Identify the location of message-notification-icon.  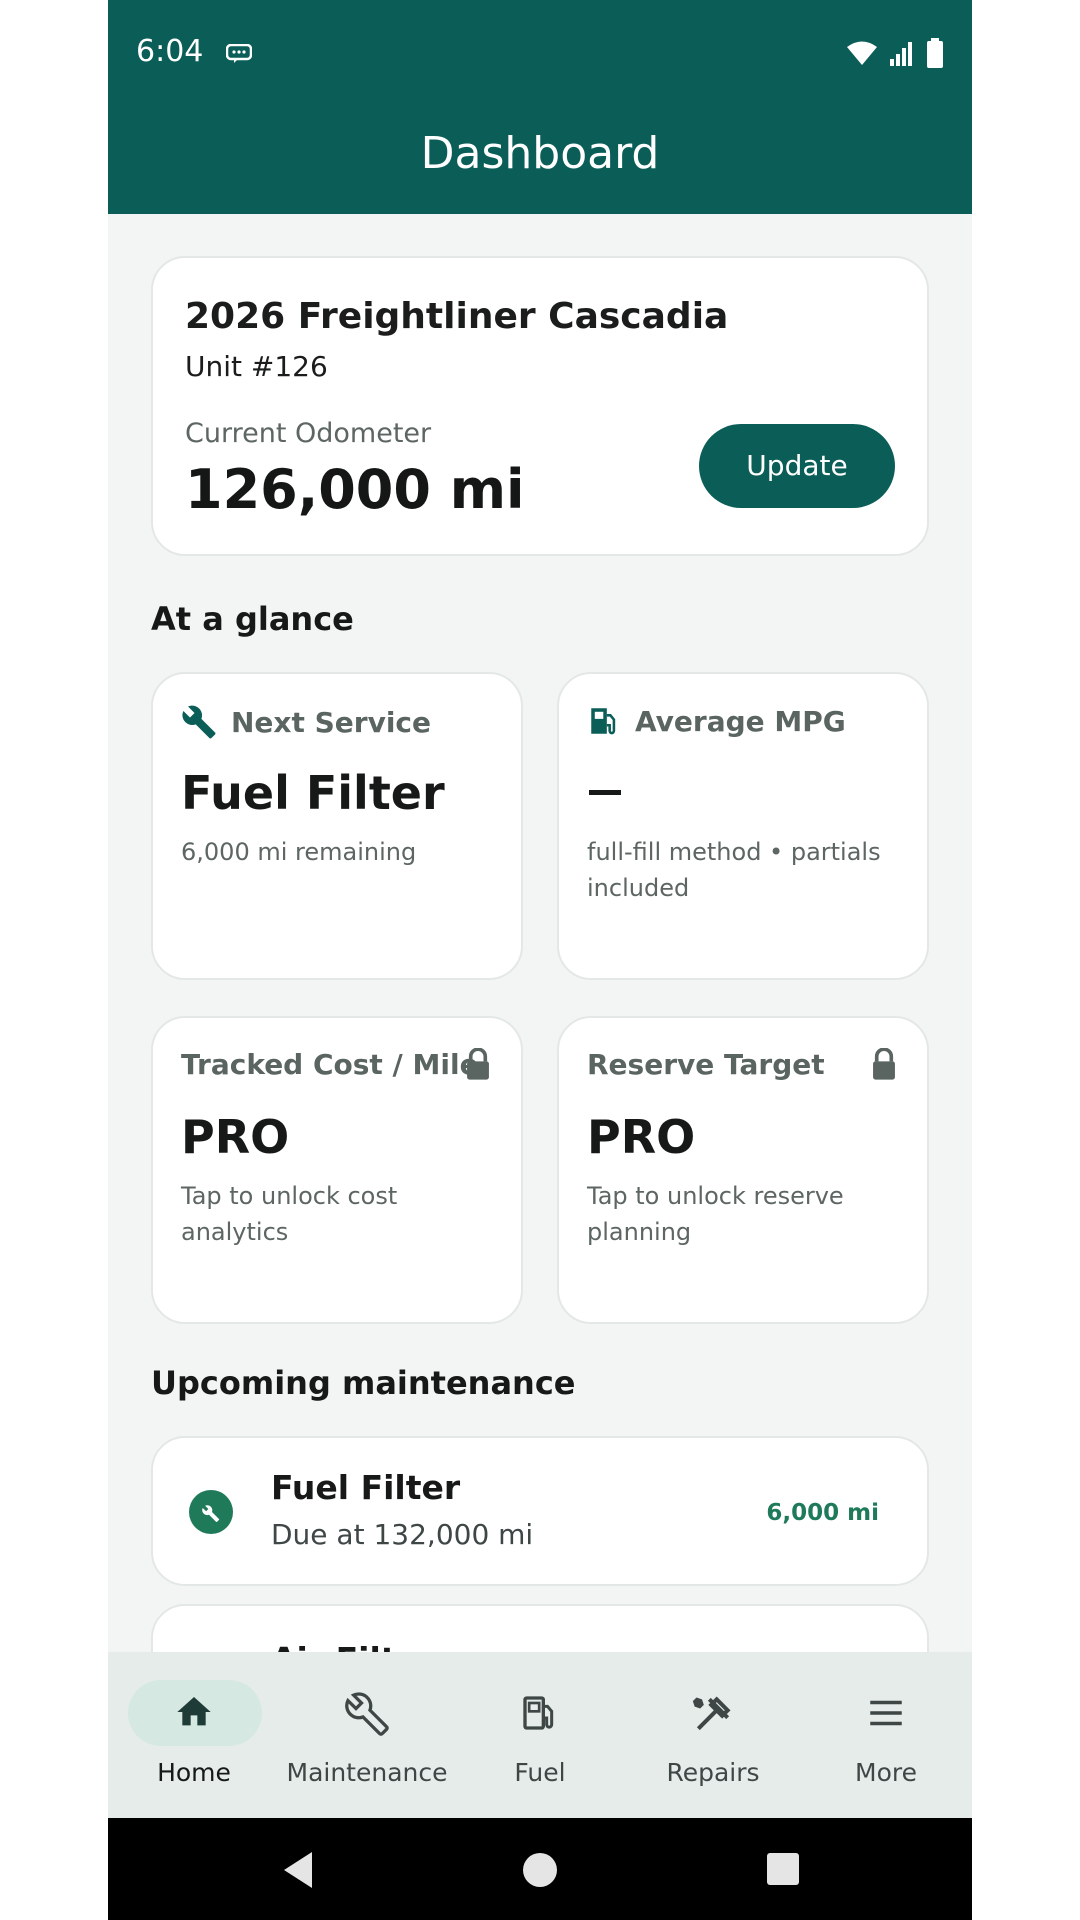
(239, 53).